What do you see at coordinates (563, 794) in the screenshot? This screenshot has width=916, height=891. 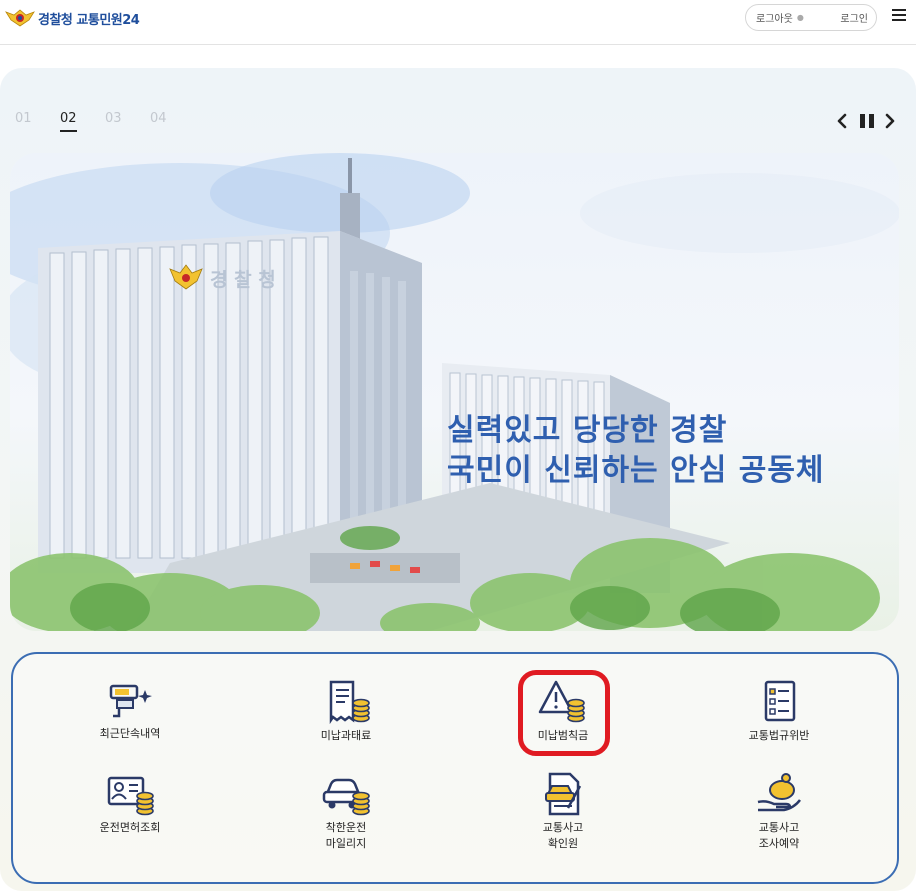 I see `car-document-icon` at bounding box center [563, 794].